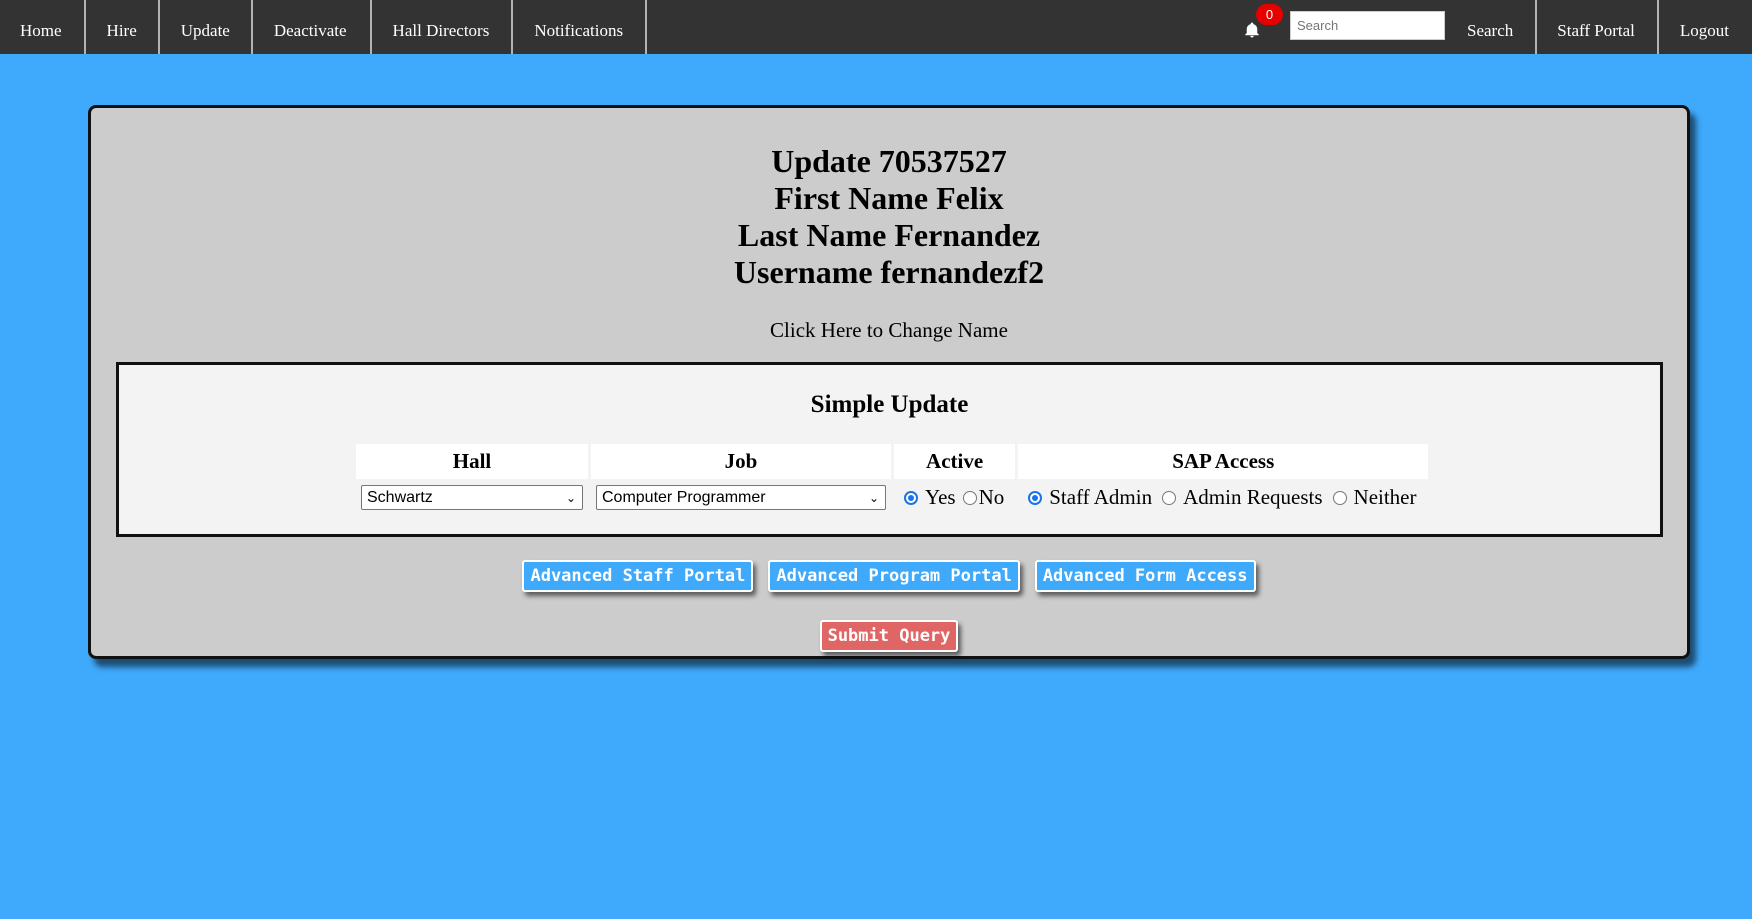 The image size is (1752, 919). I want to click on active-radio-group: Yes No, so click(954, 497).